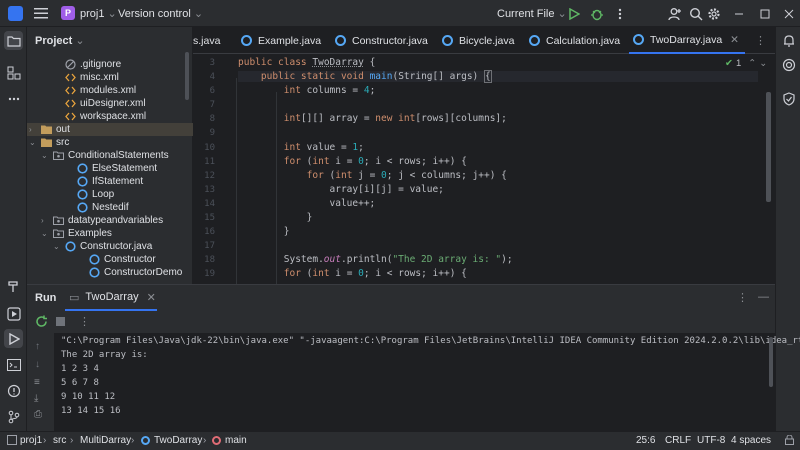 This screenshot has width=800, height=450. Describe the element at coordinates (620, 14) in the screenshot. I see `more-actions-icon` at that location.